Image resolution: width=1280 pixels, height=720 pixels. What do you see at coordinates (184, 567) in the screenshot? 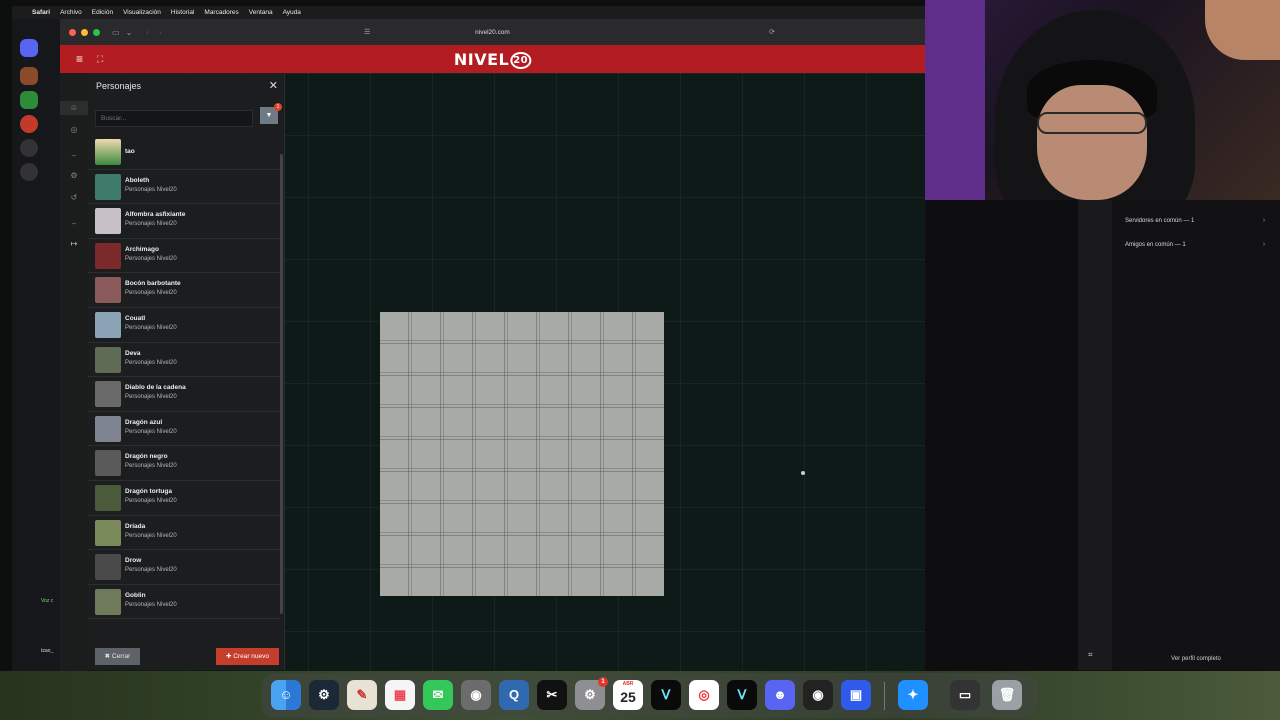
I see `list-item: Drow Personajes Nivel20` at bounding box center [184, 567].